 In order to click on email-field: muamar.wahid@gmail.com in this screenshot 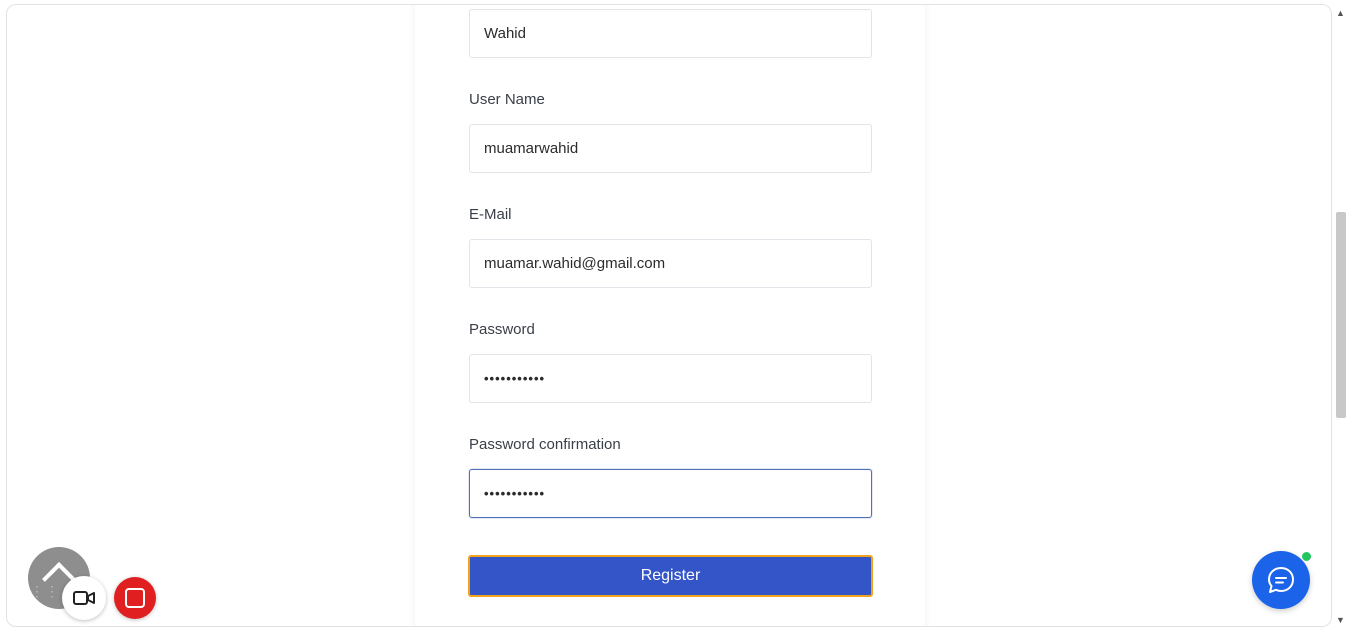, I will do `click(670, 263)`.